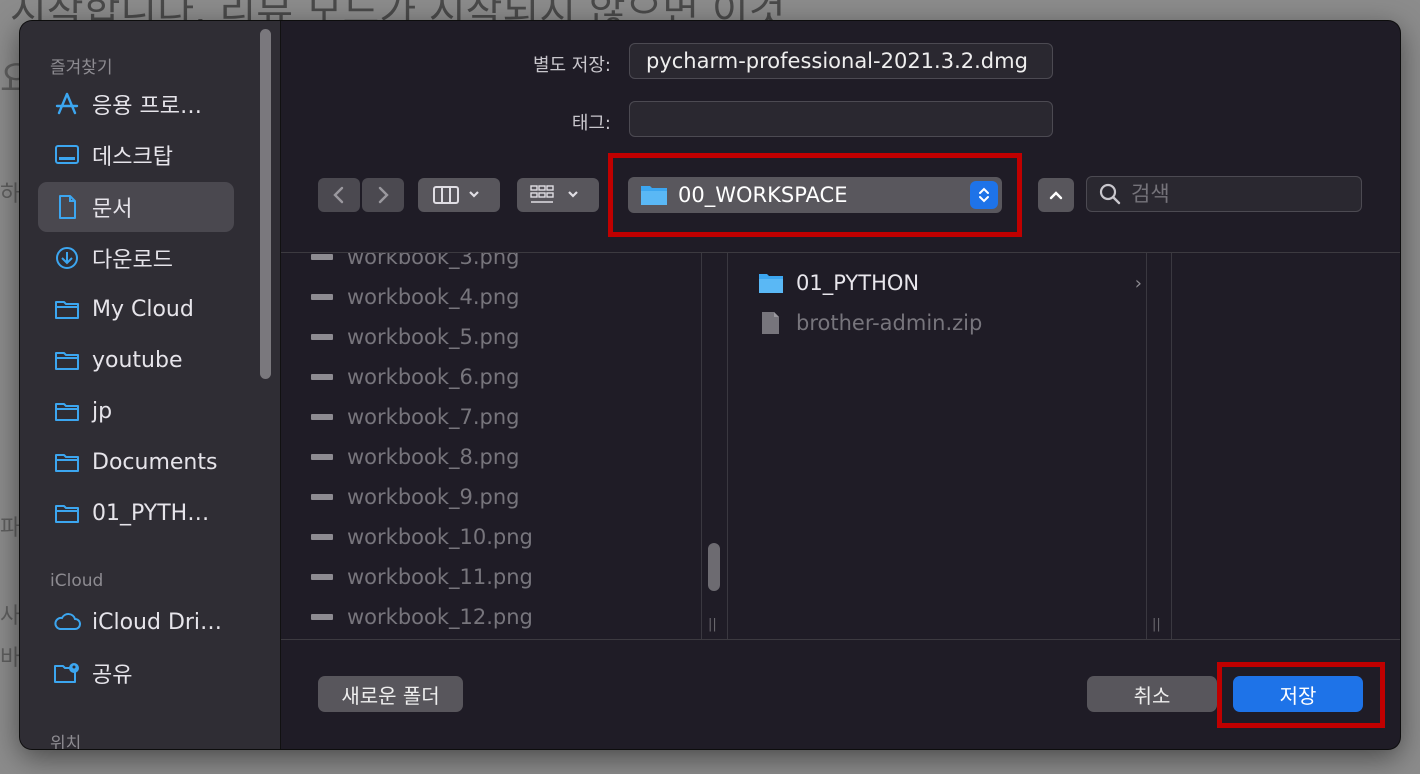 The width and height of the screenshot is (1420, 774). I want to click on file-name: workbook_3.png, so click(433, 260).